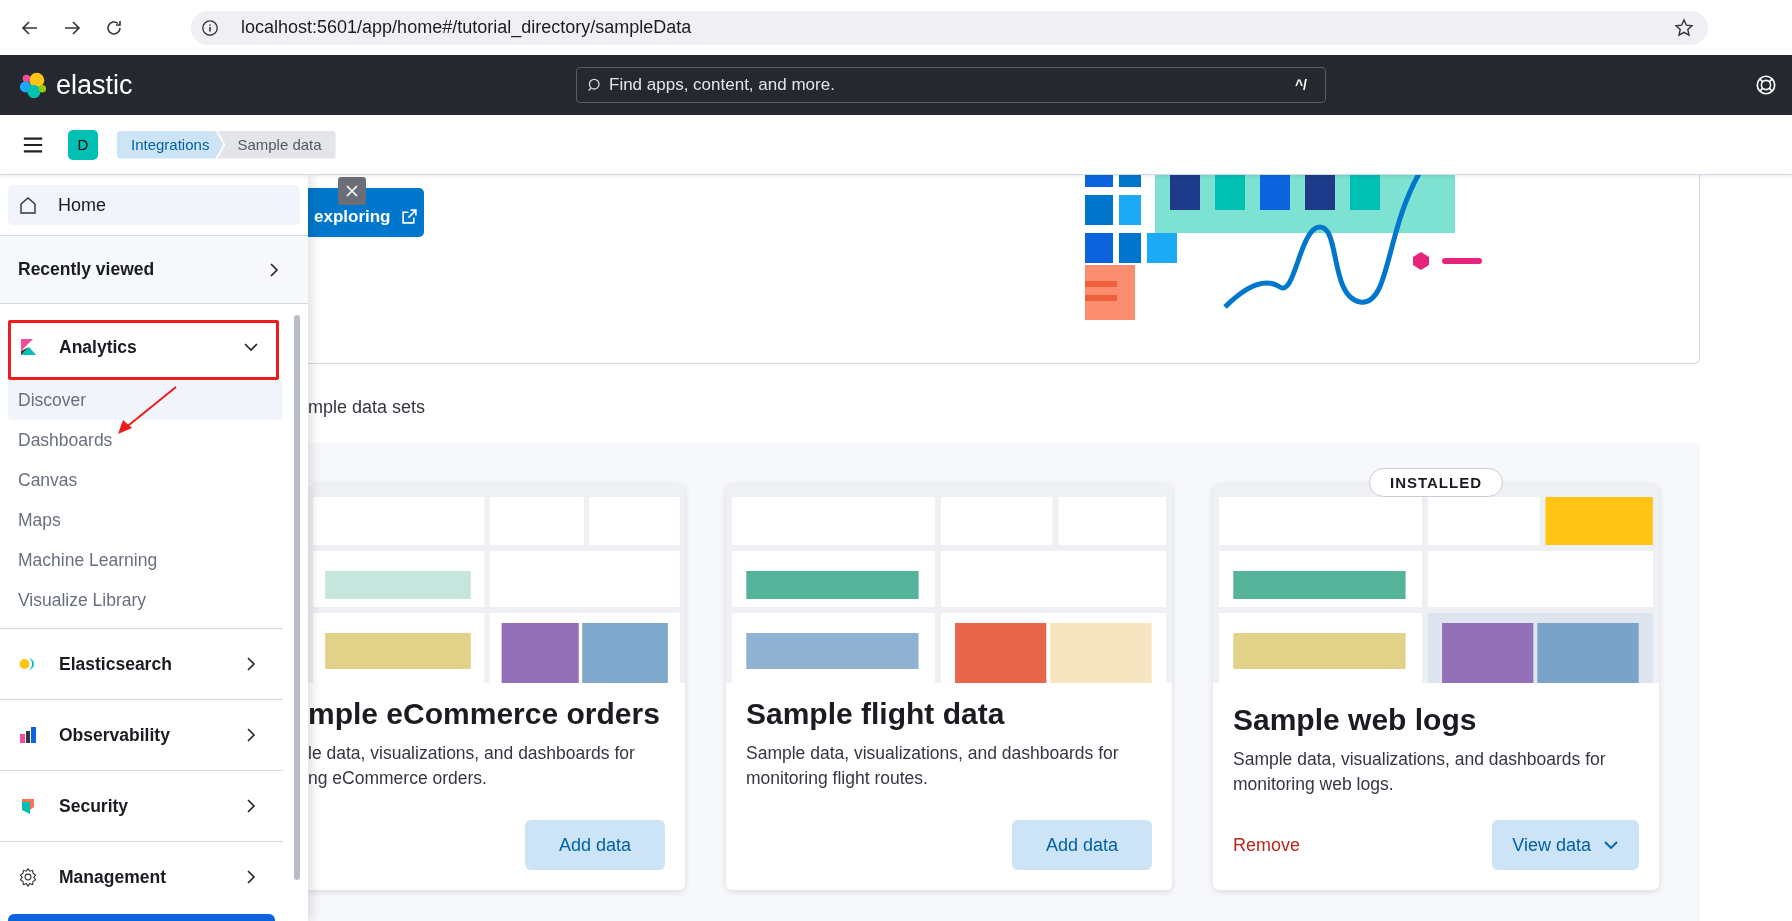 The width and height of the screenshot is (1792, 921). I want to click on home-icon, so click(28, 205).